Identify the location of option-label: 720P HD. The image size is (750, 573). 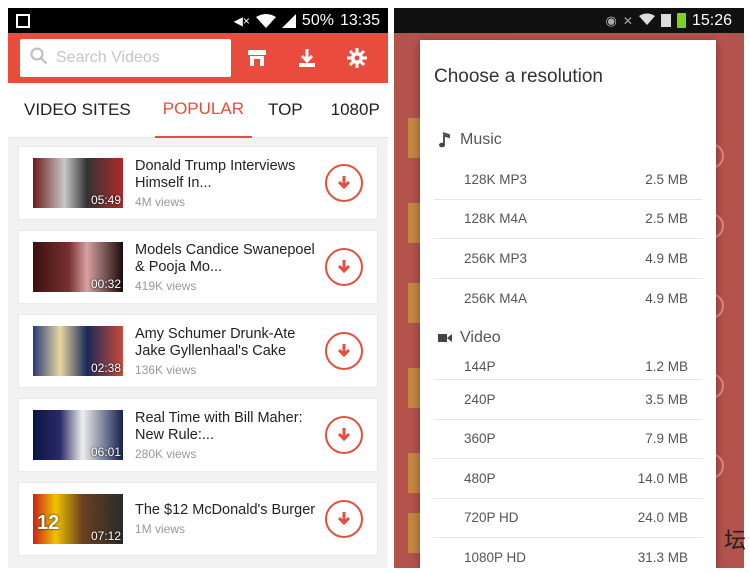
(491, 518).